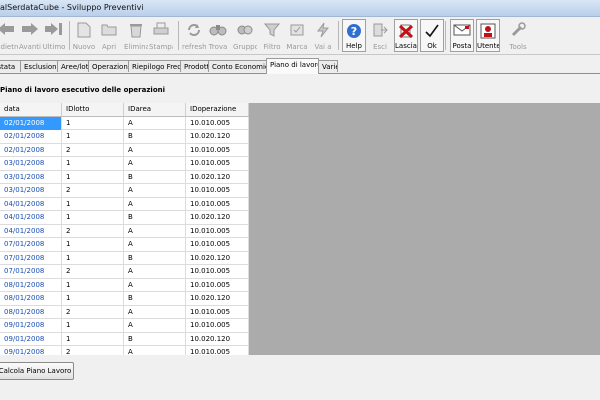 This screenshot has height=400, width=600. What do you see at coordinates (136, 35) in the screenshot?
I see `elimina-button: Elimina` at bounding box center [136, 35].